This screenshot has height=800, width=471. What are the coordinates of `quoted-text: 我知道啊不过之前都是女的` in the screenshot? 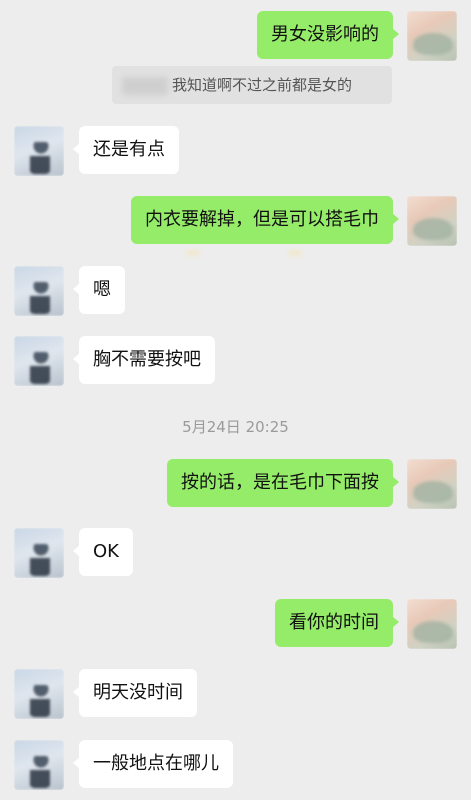 It's located at (262, 85).